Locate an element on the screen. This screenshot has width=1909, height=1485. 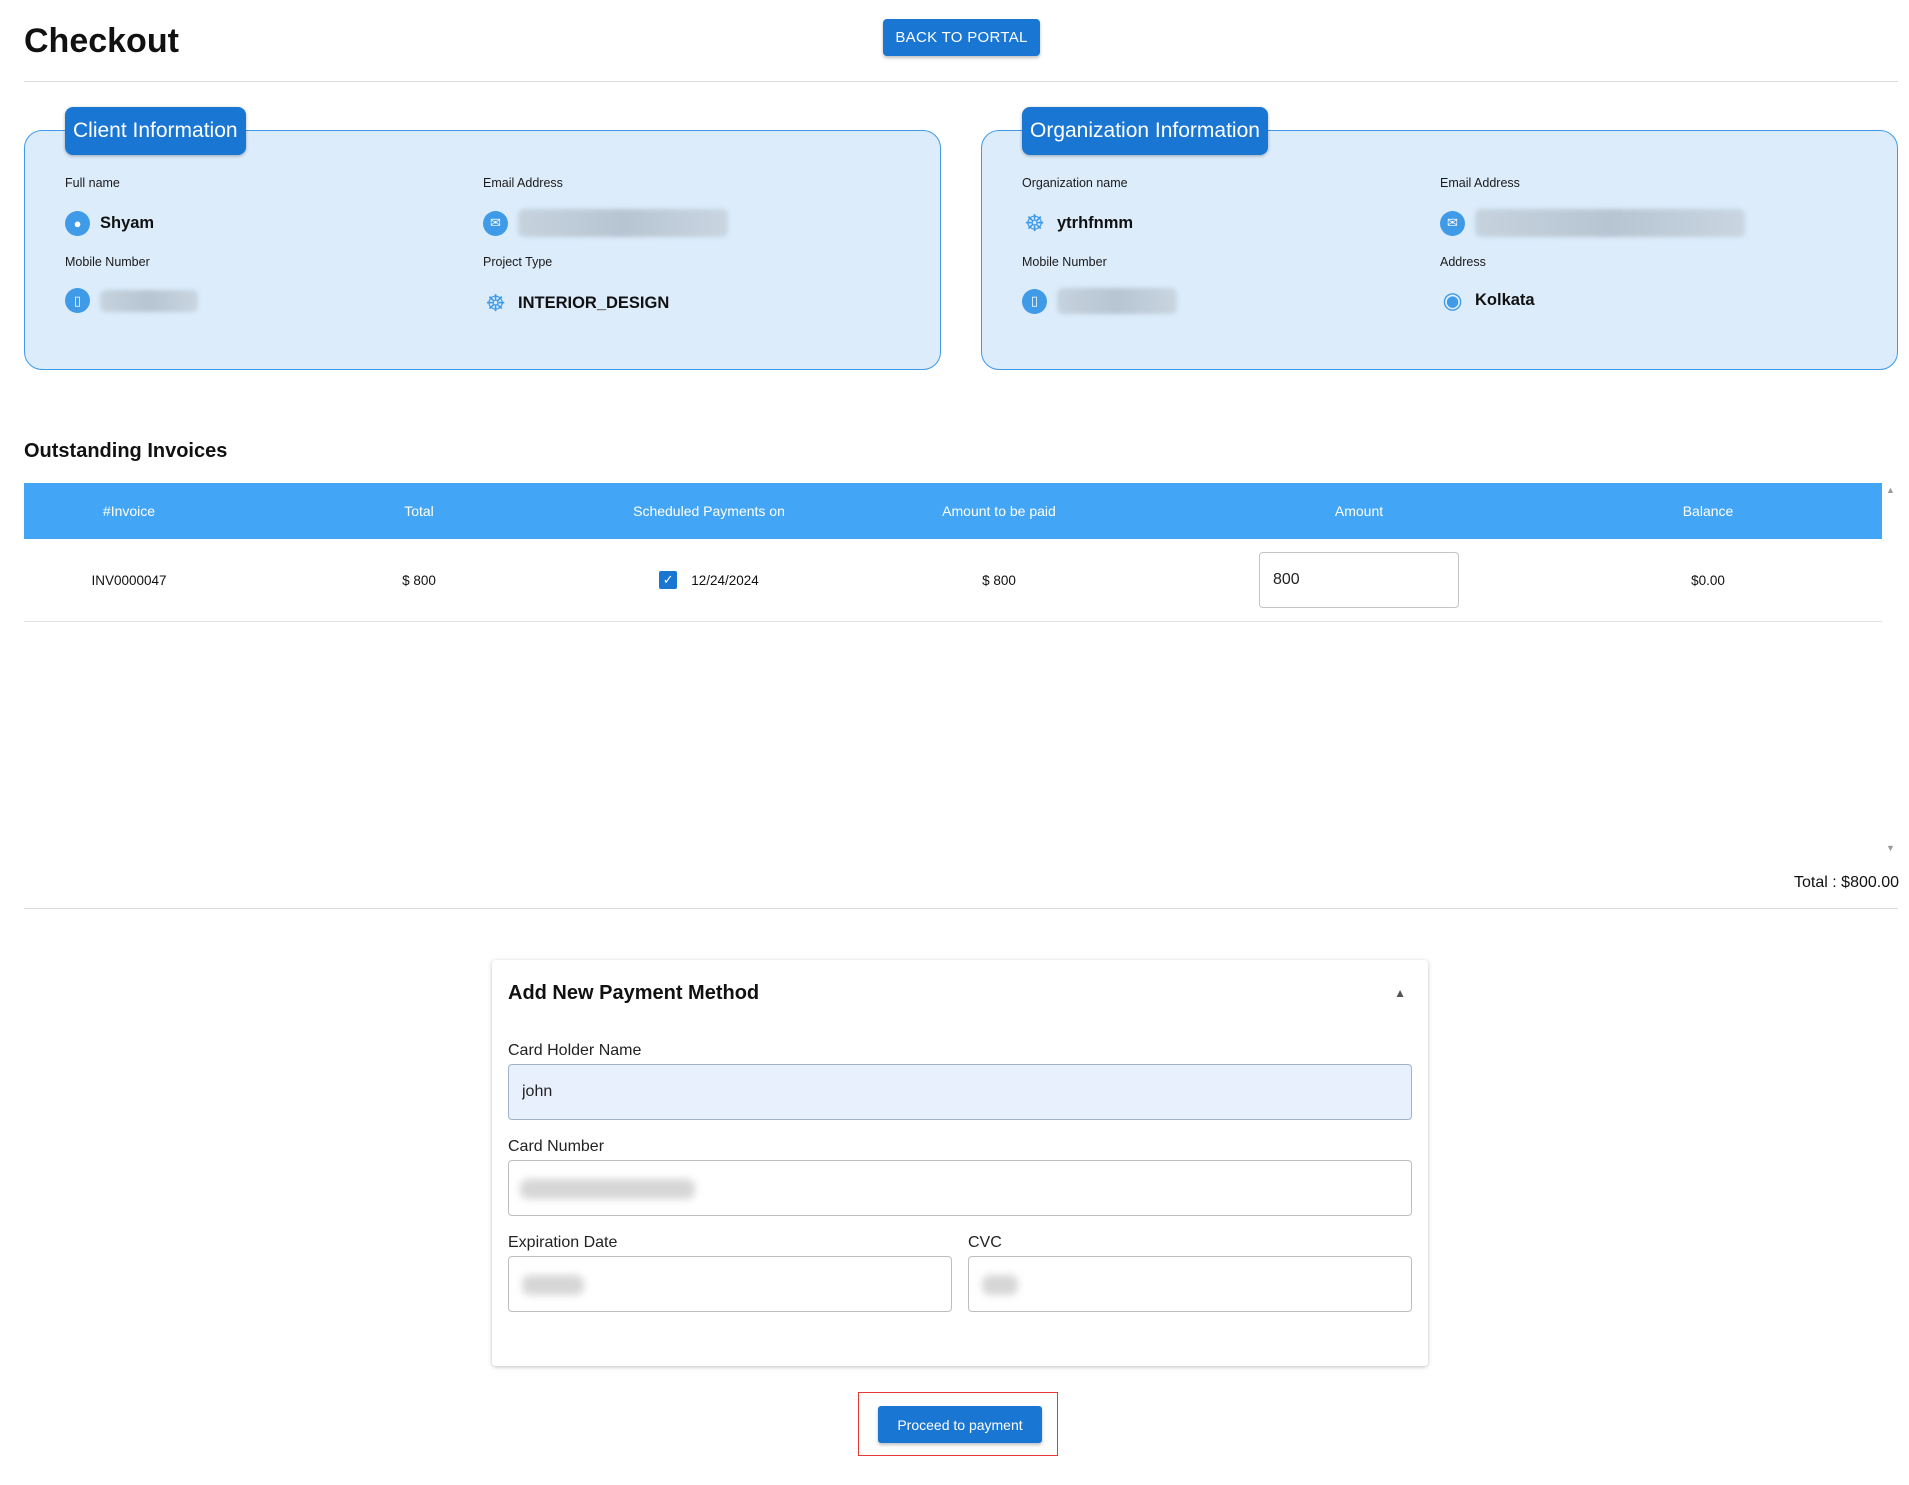
org-address-value: ◉ Kolkata is located at coordinates (1487, 300).